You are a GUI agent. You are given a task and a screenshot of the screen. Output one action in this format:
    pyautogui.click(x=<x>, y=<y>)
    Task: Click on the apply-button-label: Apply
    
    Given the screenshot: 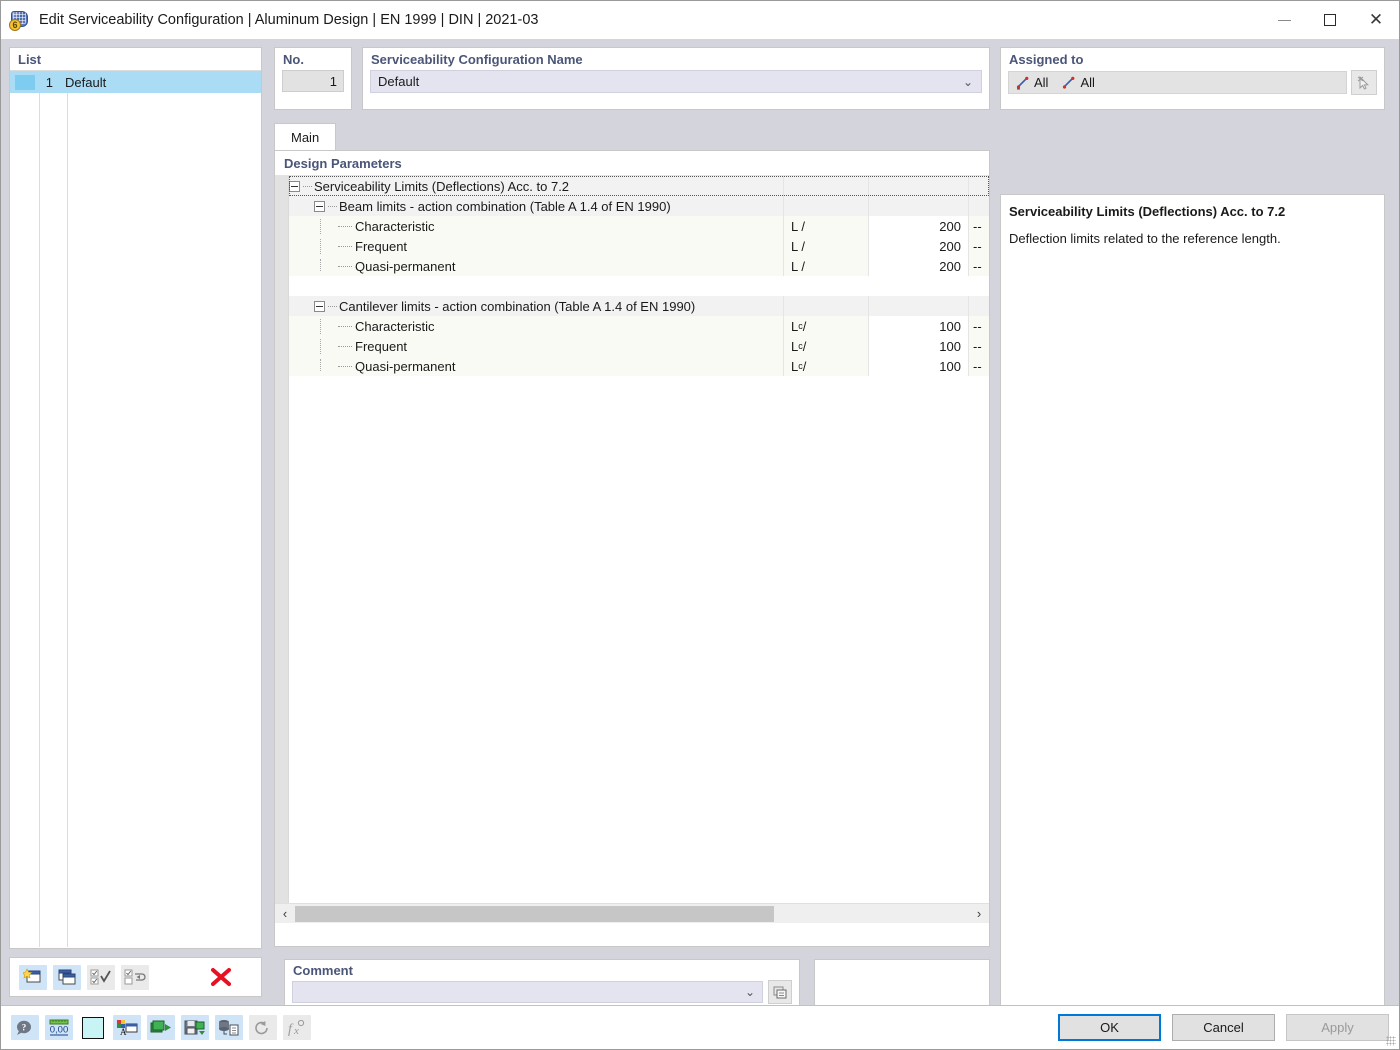 What is the action you would take?
    pyautogui.click(x=1337, y=1027)
    